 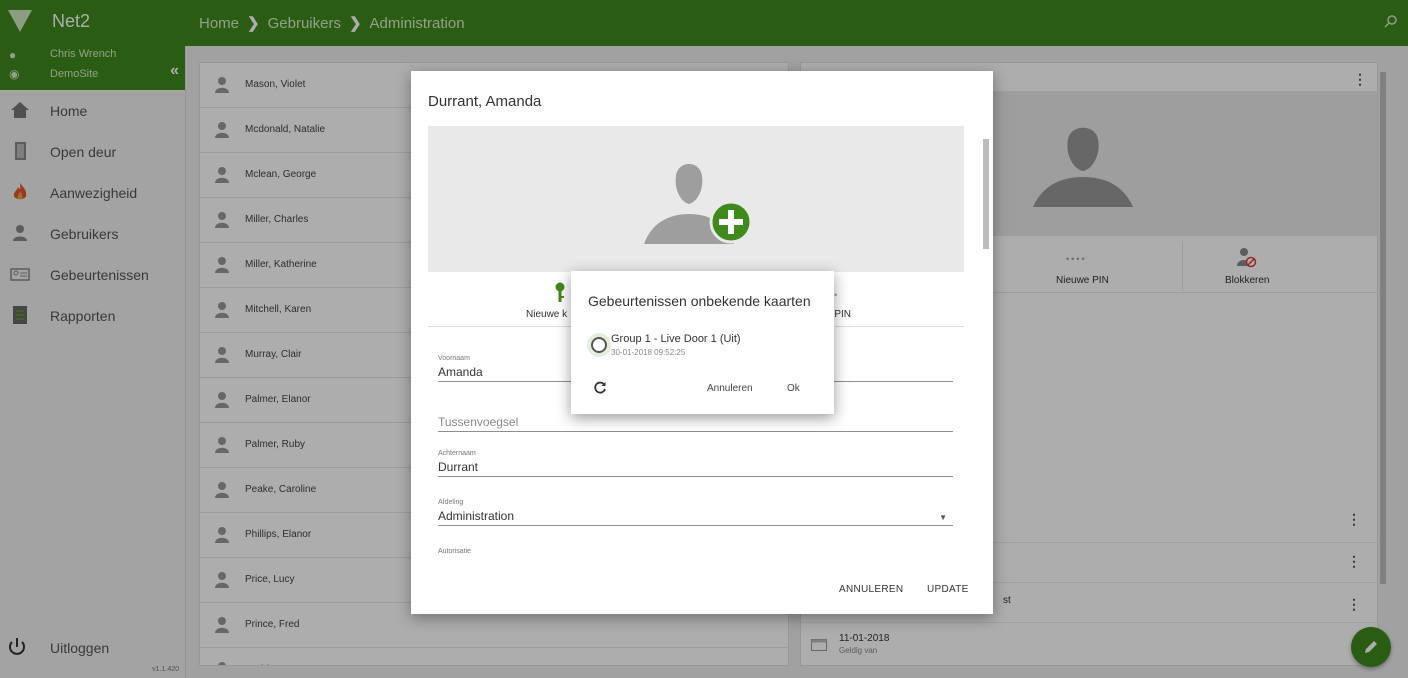 I want to click on dialog-title: Durrant, Amanda, so click(x=485, y=101).